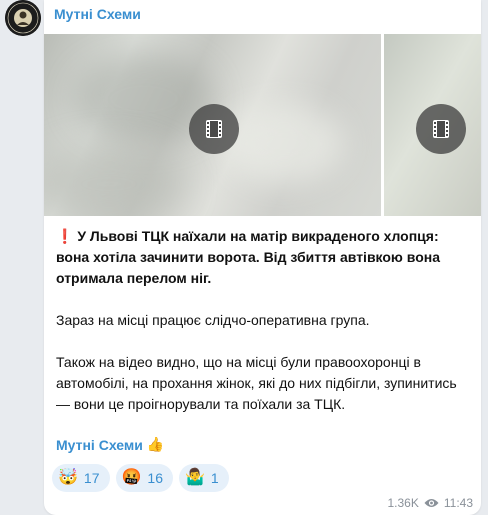  Describe the element at coordinates (458, 503) in the screenshot. I see `timestamp: 11:43` at that location.